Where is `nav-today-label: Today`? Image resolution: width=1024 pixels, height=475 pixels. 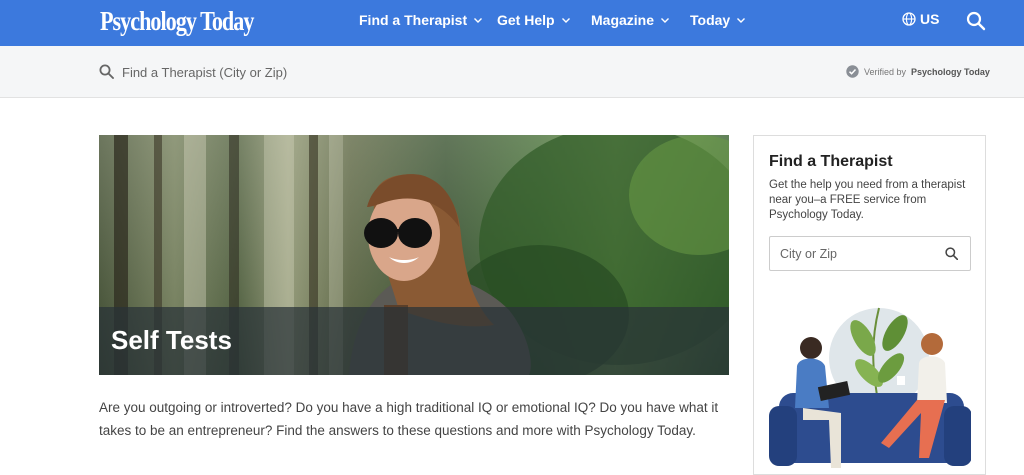 nav-today-label: Today is located at coordinates (710, 20).